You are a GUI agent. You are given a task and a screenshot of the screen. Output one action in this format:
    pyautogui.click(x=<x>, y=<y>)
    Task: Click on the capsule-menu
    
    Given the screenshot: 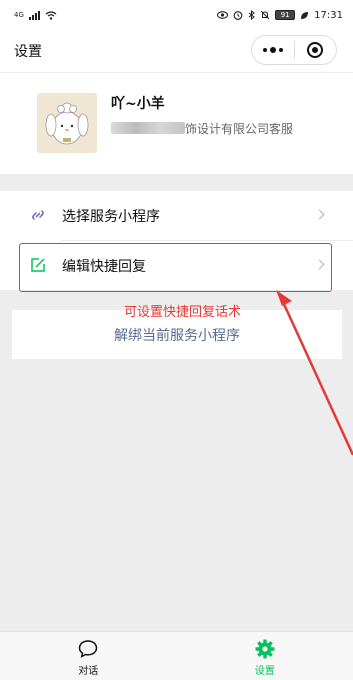 What is the action you would take?
    pyautogui.click(x=294, y=50)
    